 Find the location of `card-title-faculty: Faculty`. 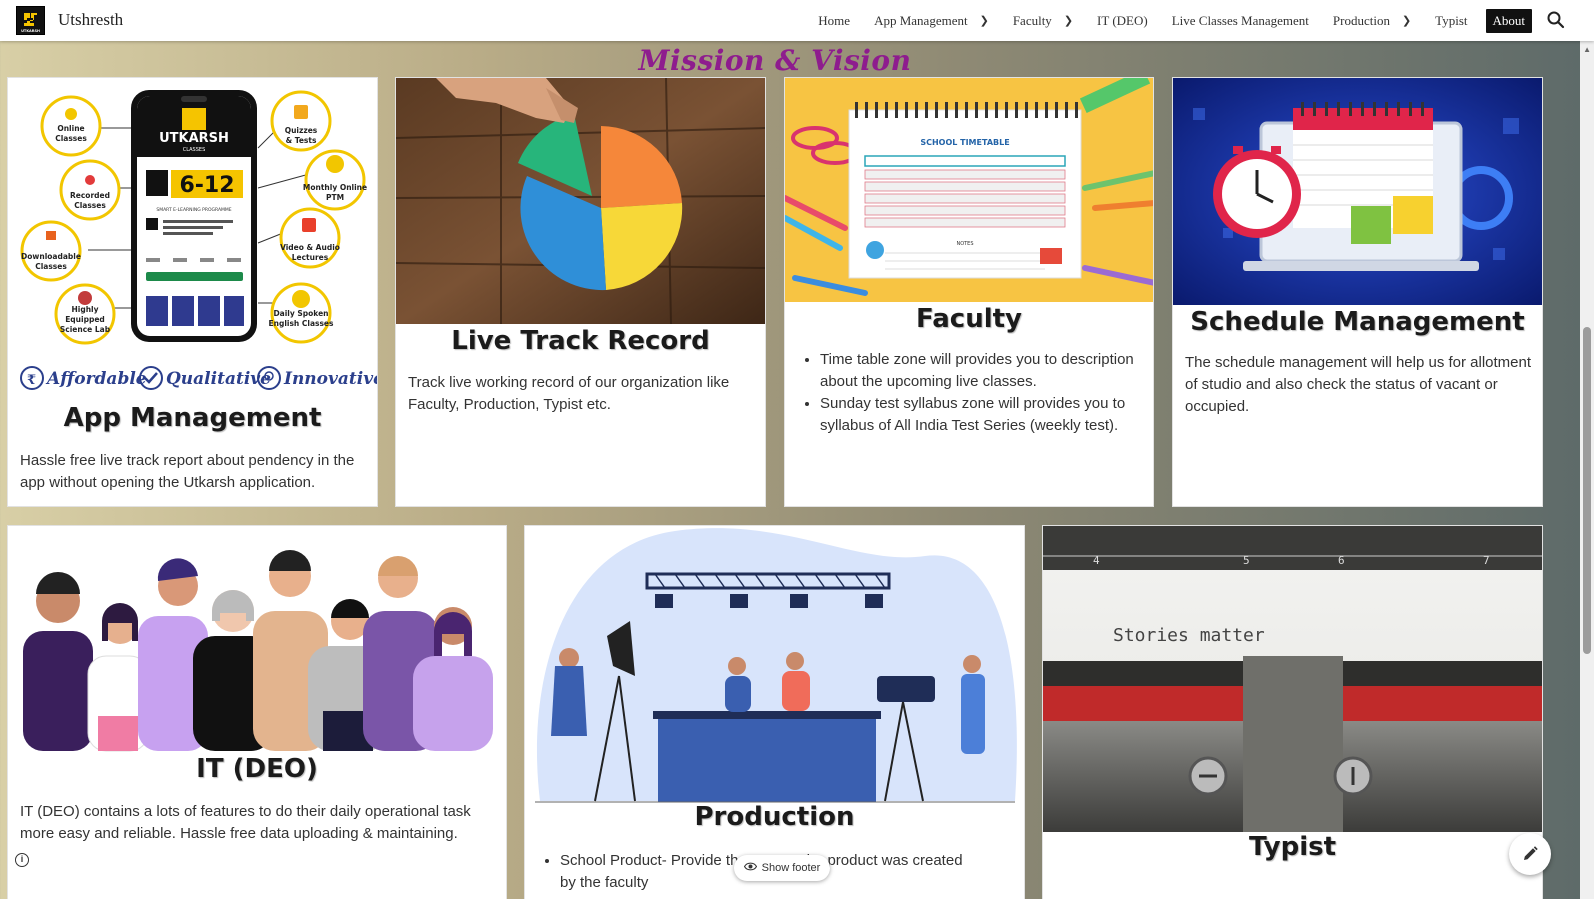

card-title-faculty: Faculty is located at coordinates (969, 319).